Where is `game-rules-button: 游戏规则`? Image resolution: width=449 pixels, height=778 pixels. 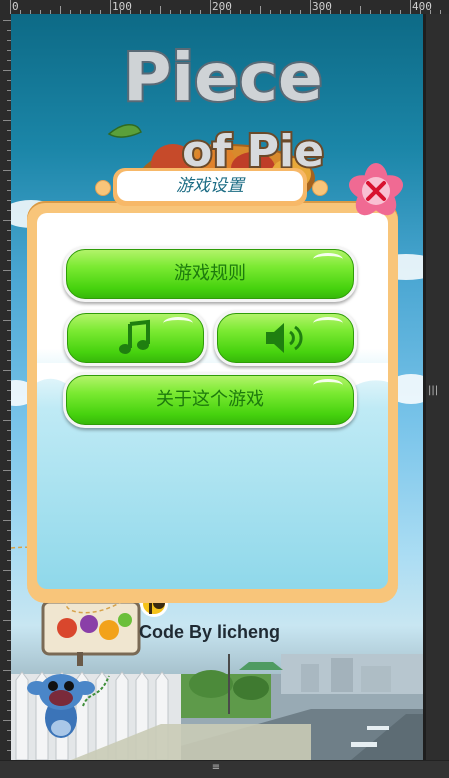
game-rules-button: 游戏规则 is located at coordinates (210, 274).